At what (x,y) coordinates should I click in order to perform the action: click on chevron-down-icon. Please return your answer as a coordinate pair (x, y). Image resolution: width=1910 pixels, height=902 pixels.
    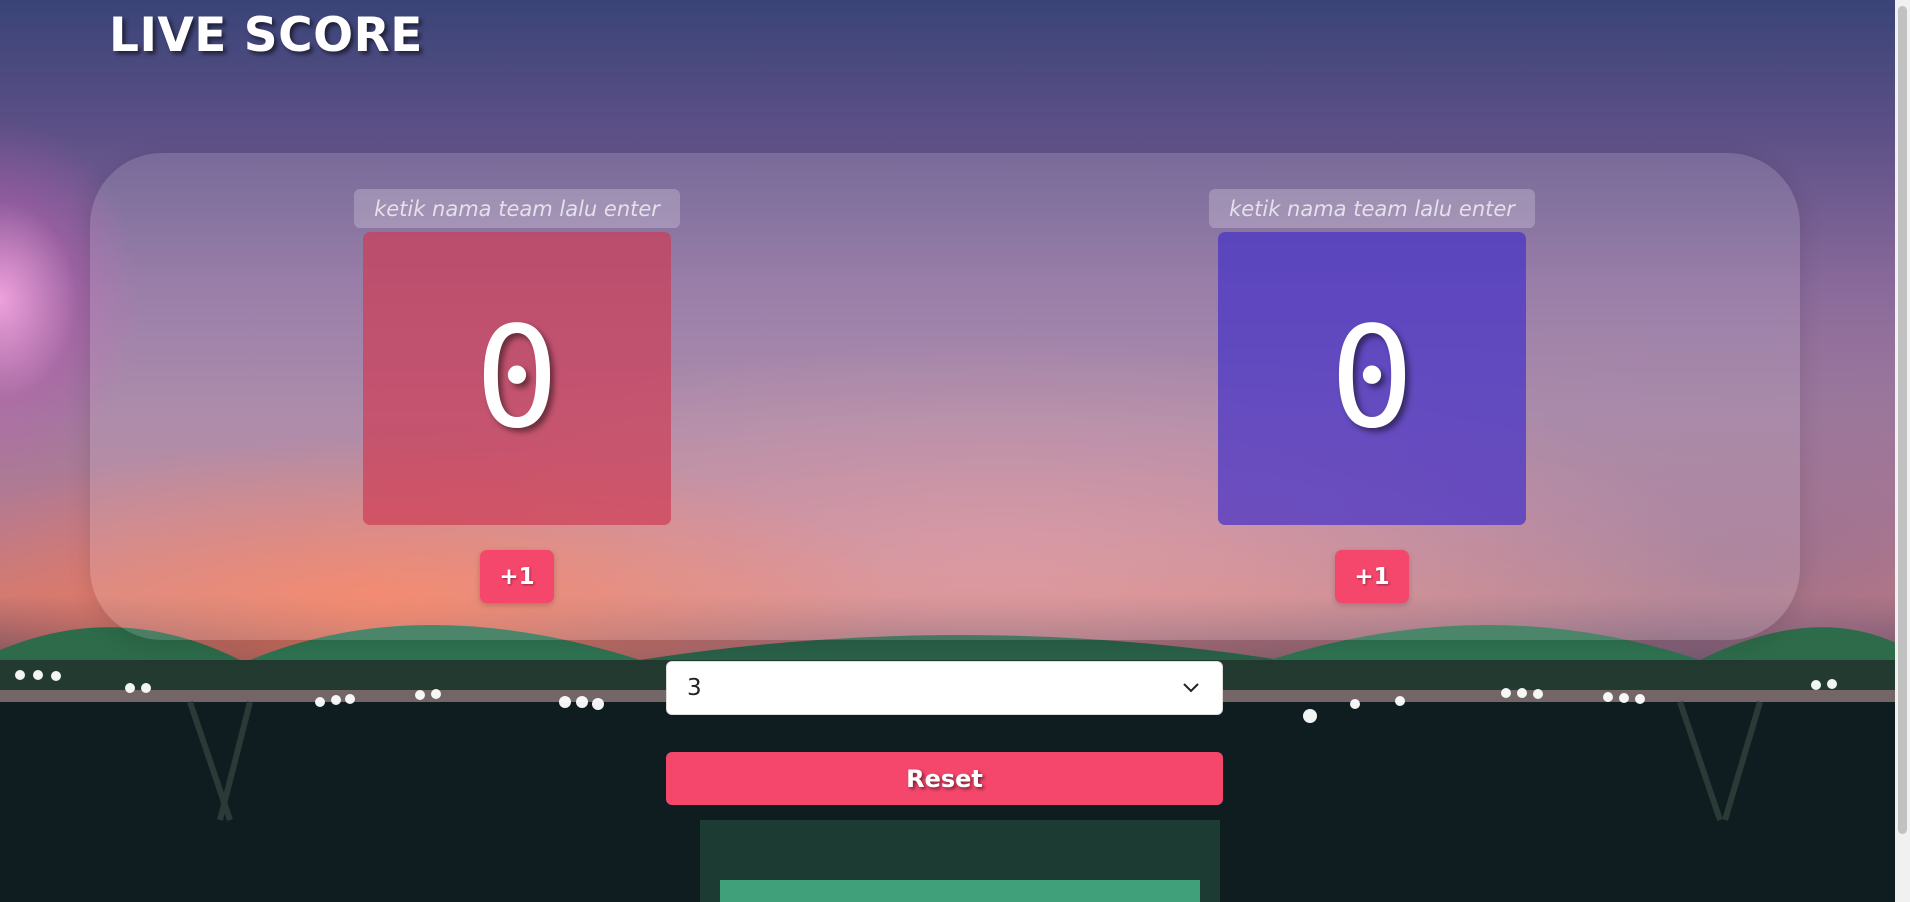
    Looking at the image, I should click on (1191, 688).